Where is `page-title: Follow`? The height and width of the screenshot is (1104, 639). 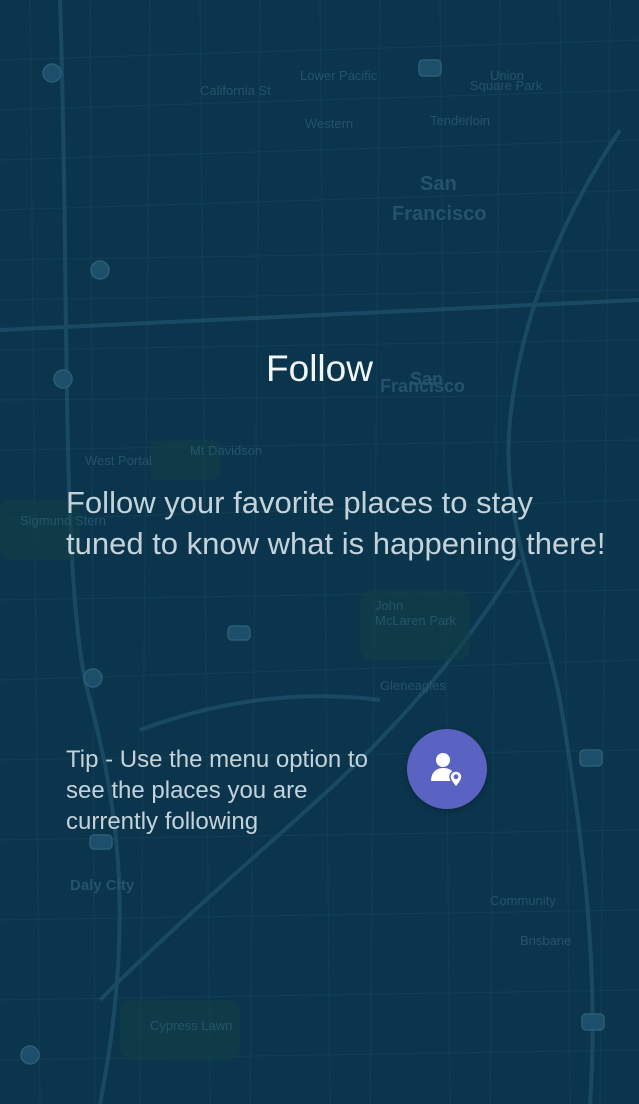 page-title: Follow is located at coordinates (319, 368).